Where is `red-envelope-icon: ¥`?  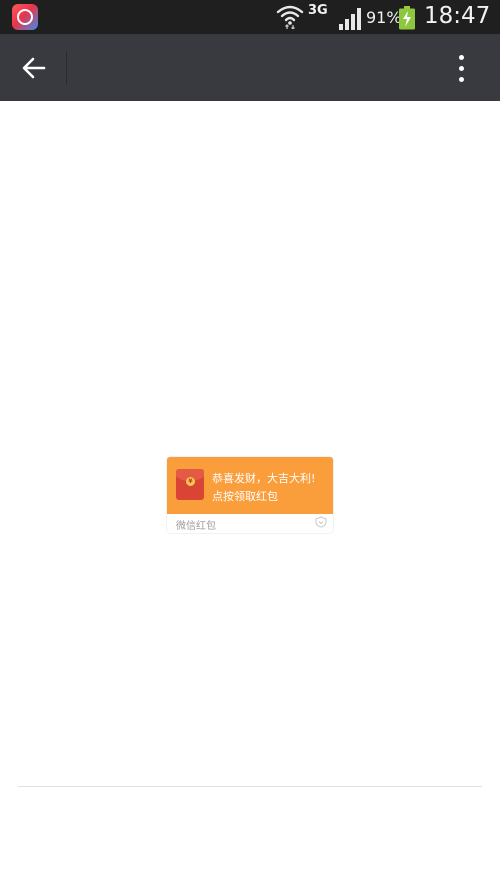
red-envelope-icon: ¥ is located at coordinates (190, 484).